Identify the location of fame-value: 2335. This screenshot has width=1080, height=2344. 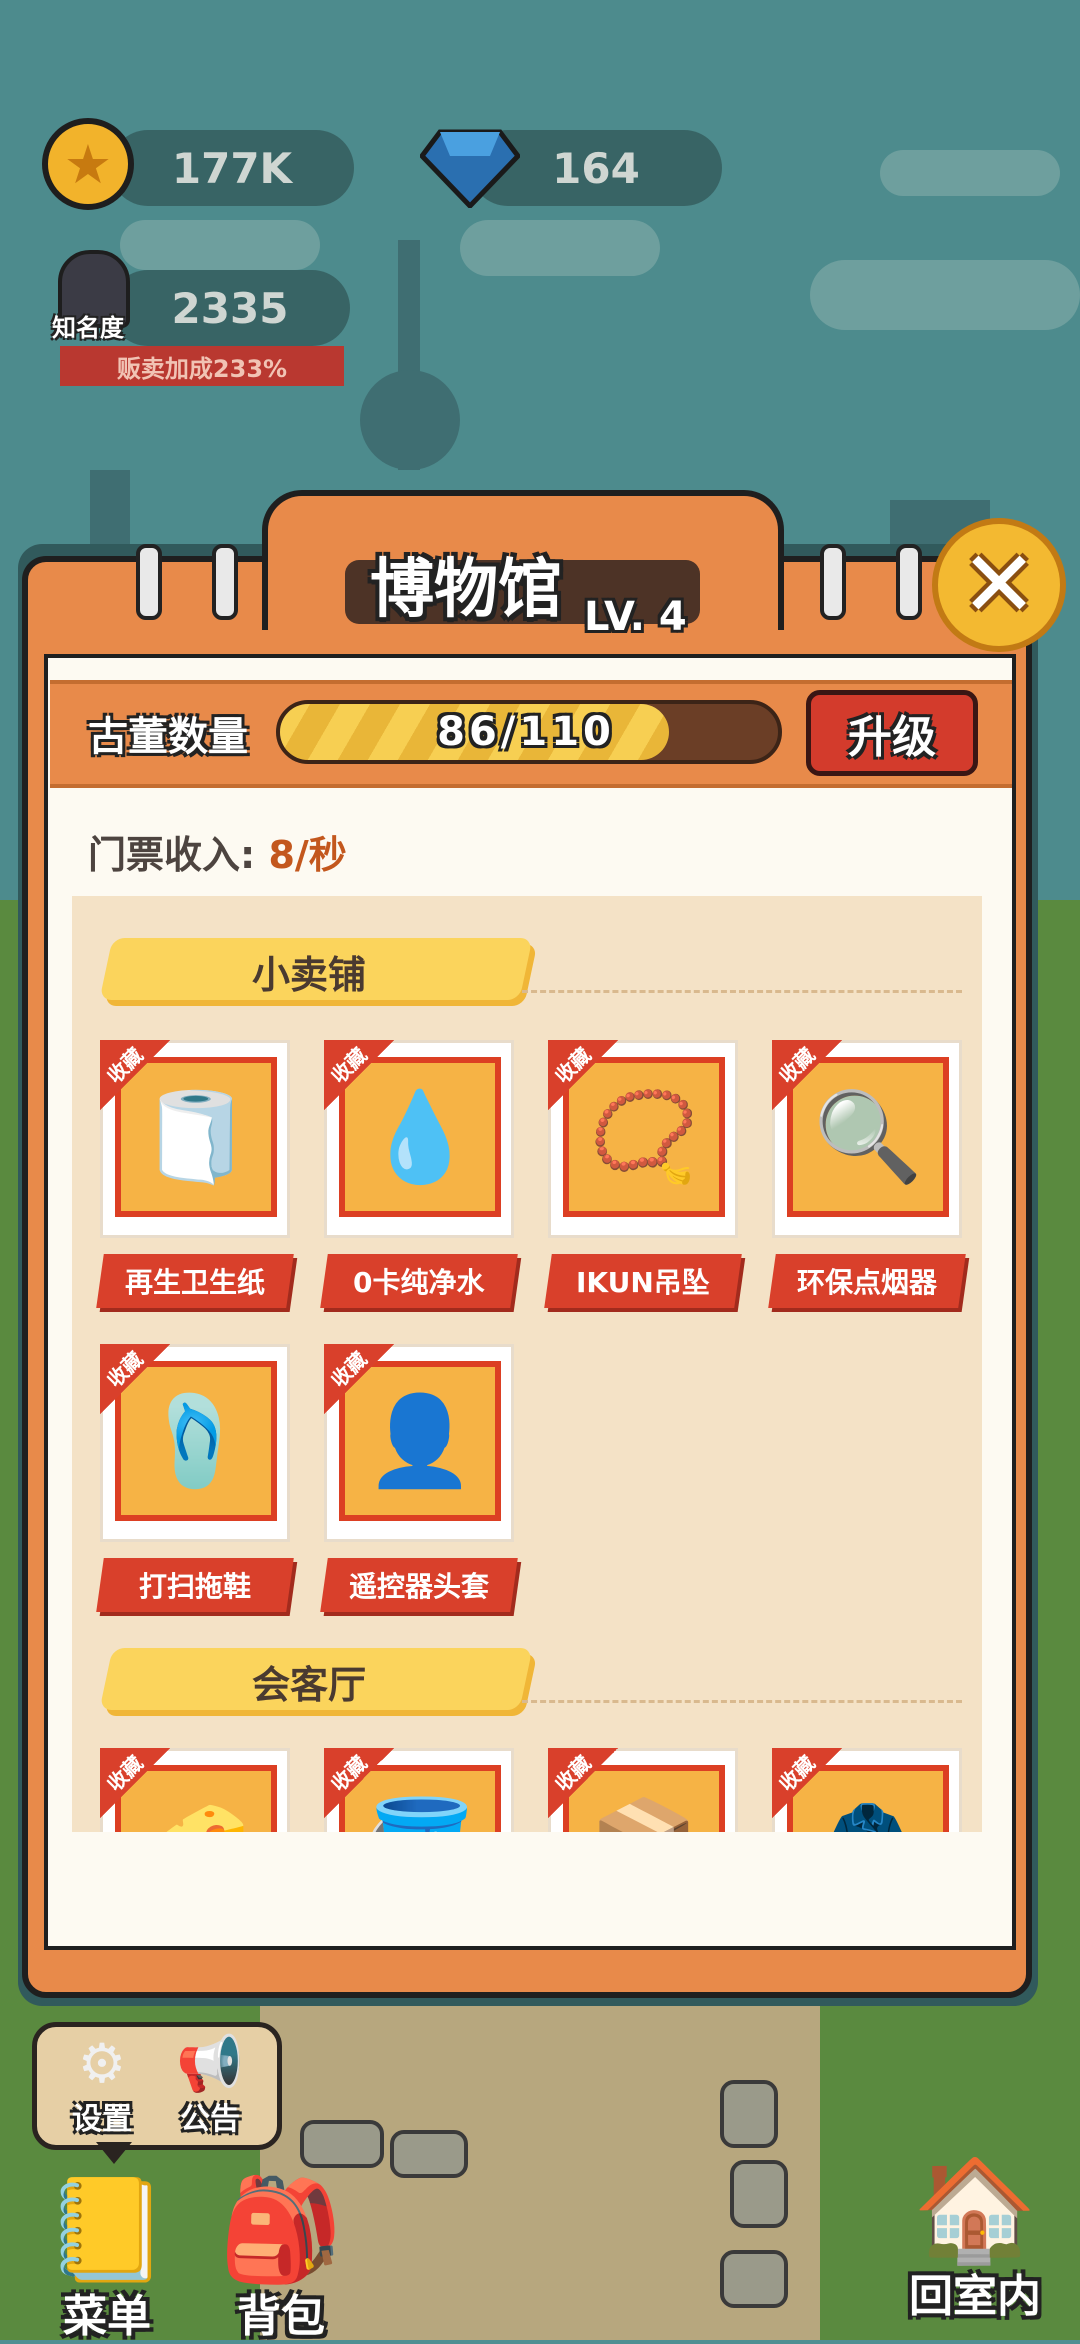
(230, 308).